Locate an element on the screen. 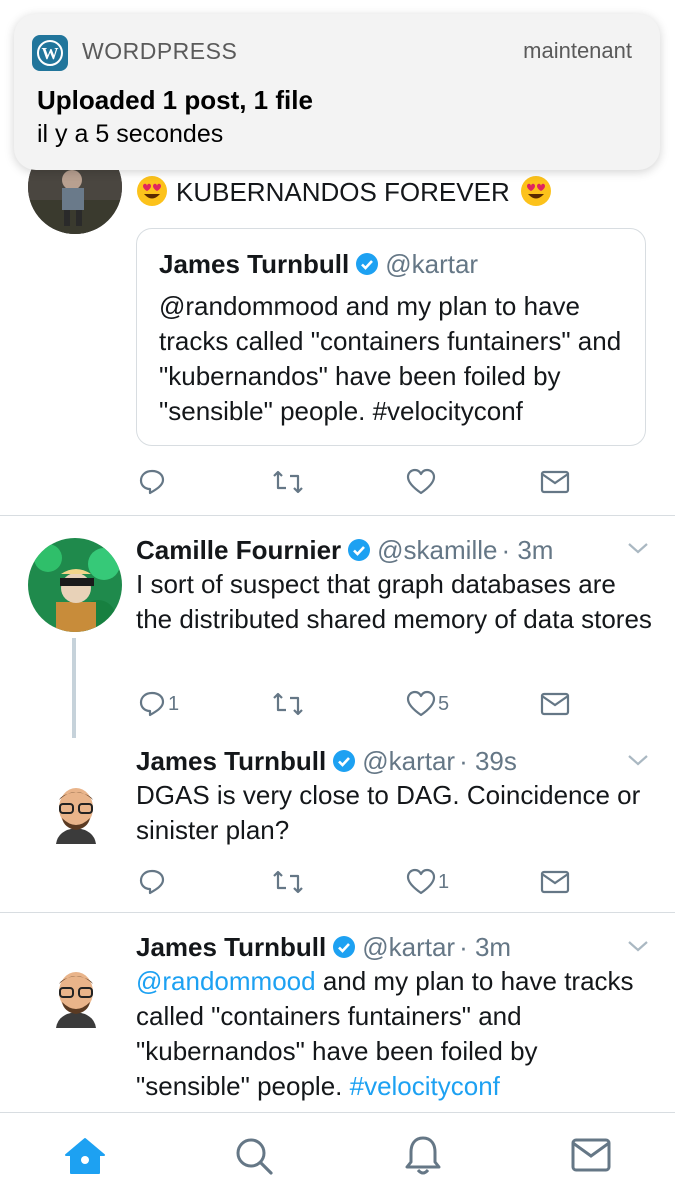 The width and height of the screenshot is (675, 1200). tab-bar is located at coordinates (337, 1156).